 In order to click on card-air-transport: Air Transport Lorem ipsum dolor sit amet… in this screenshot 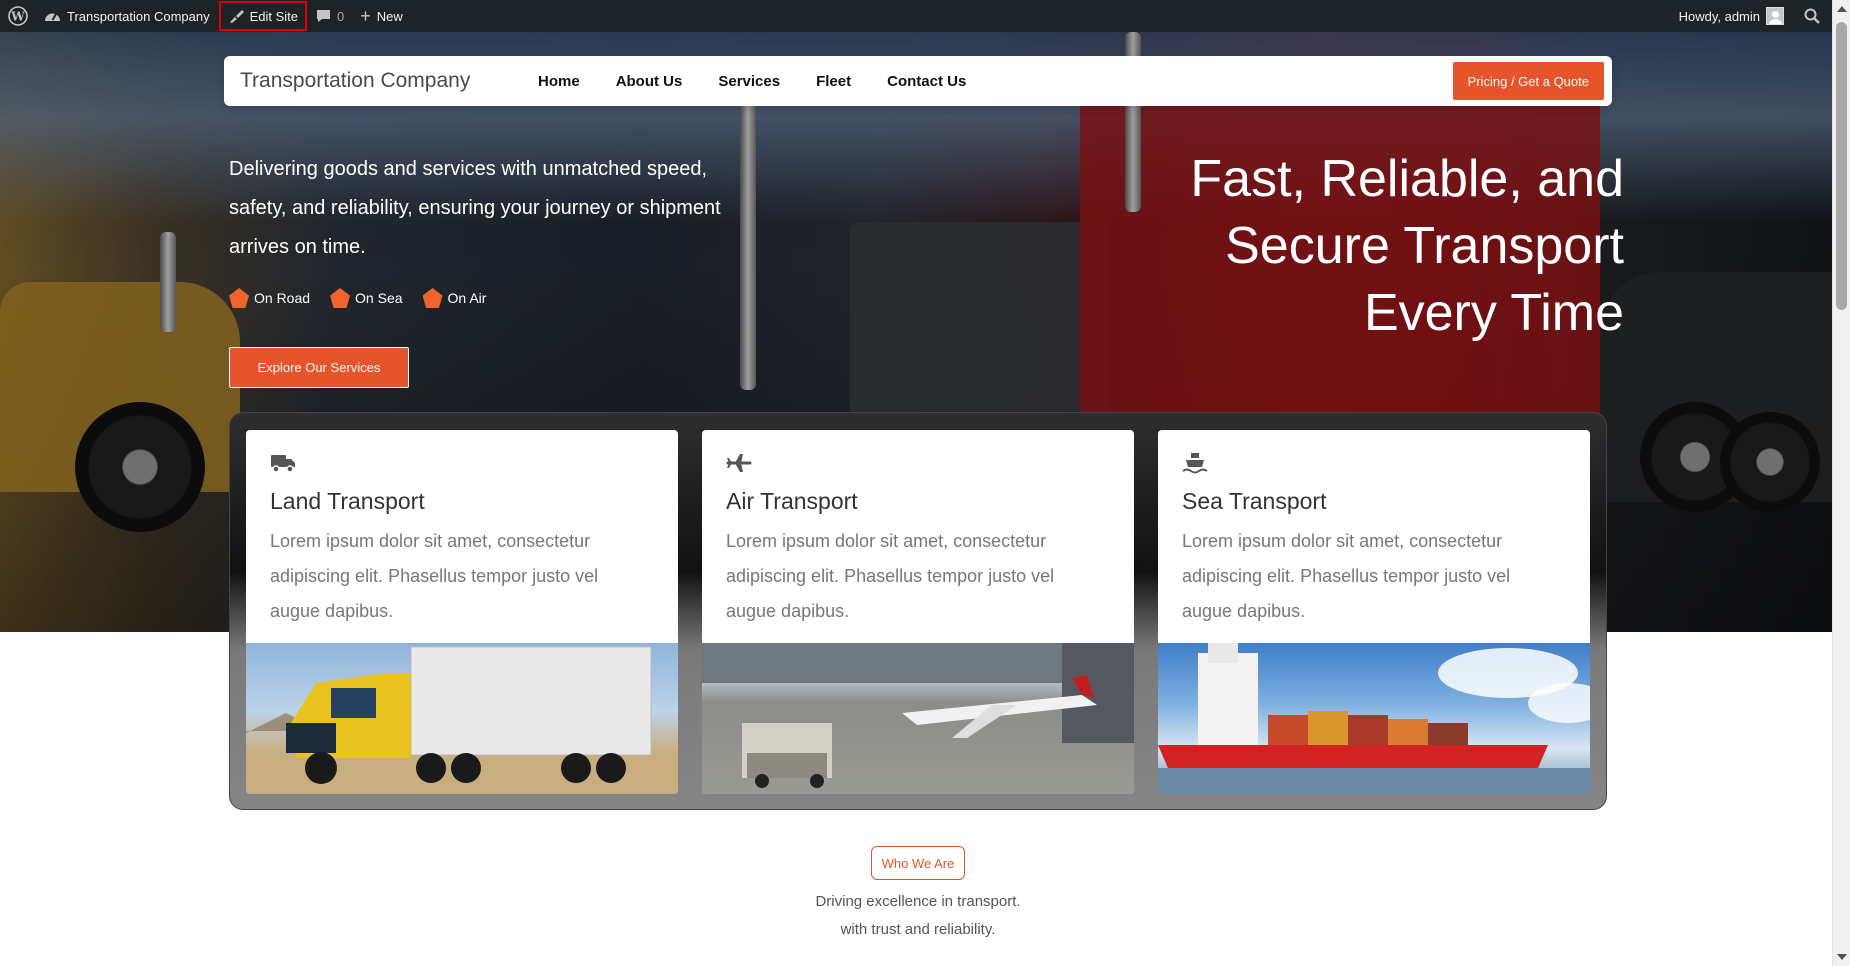, I will do `click(918, 612)`.